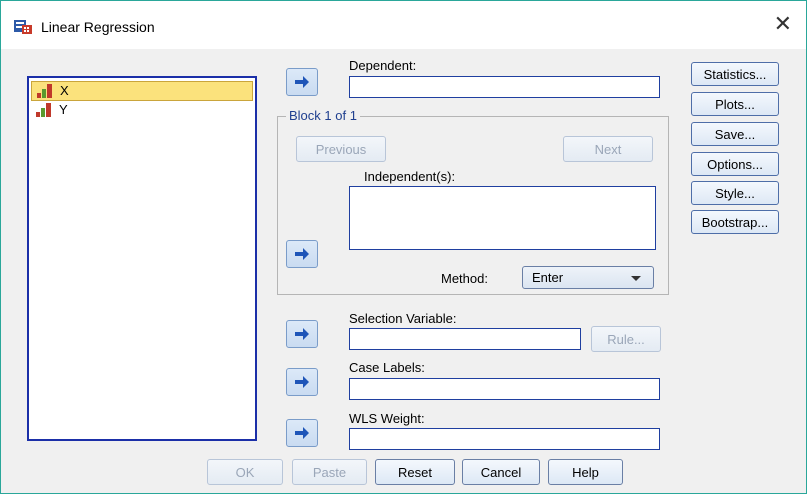 The image size is (807, 494). Describe the element at coordinates (64, 90) in the screenshot. I see `variable-name: X` at that location.